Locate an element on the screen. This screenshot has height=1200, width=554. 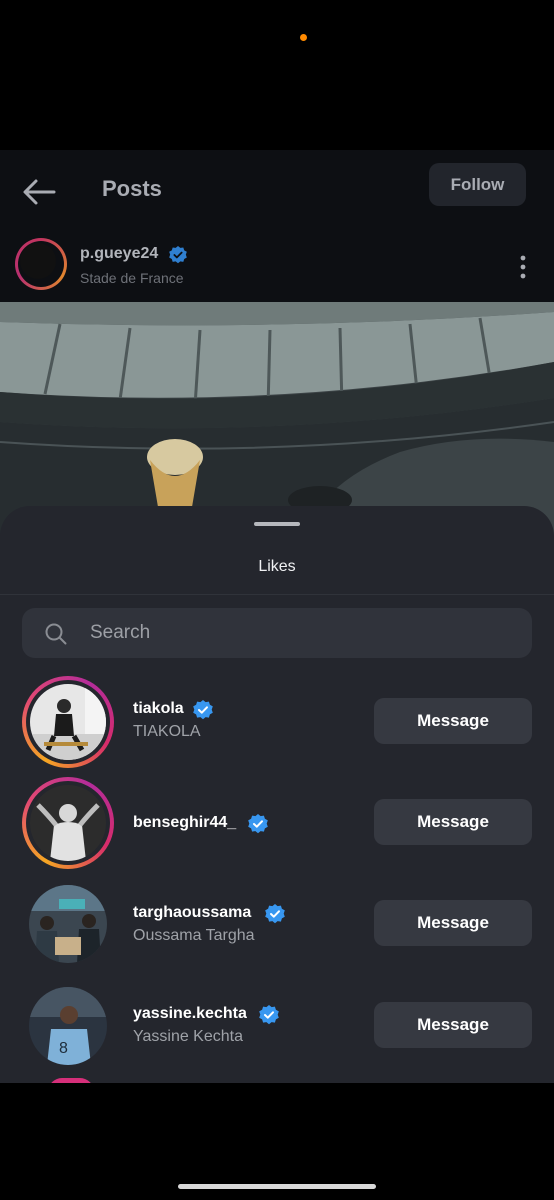
list-item: benseghir44_ Message is located at coordinates (277, 827).